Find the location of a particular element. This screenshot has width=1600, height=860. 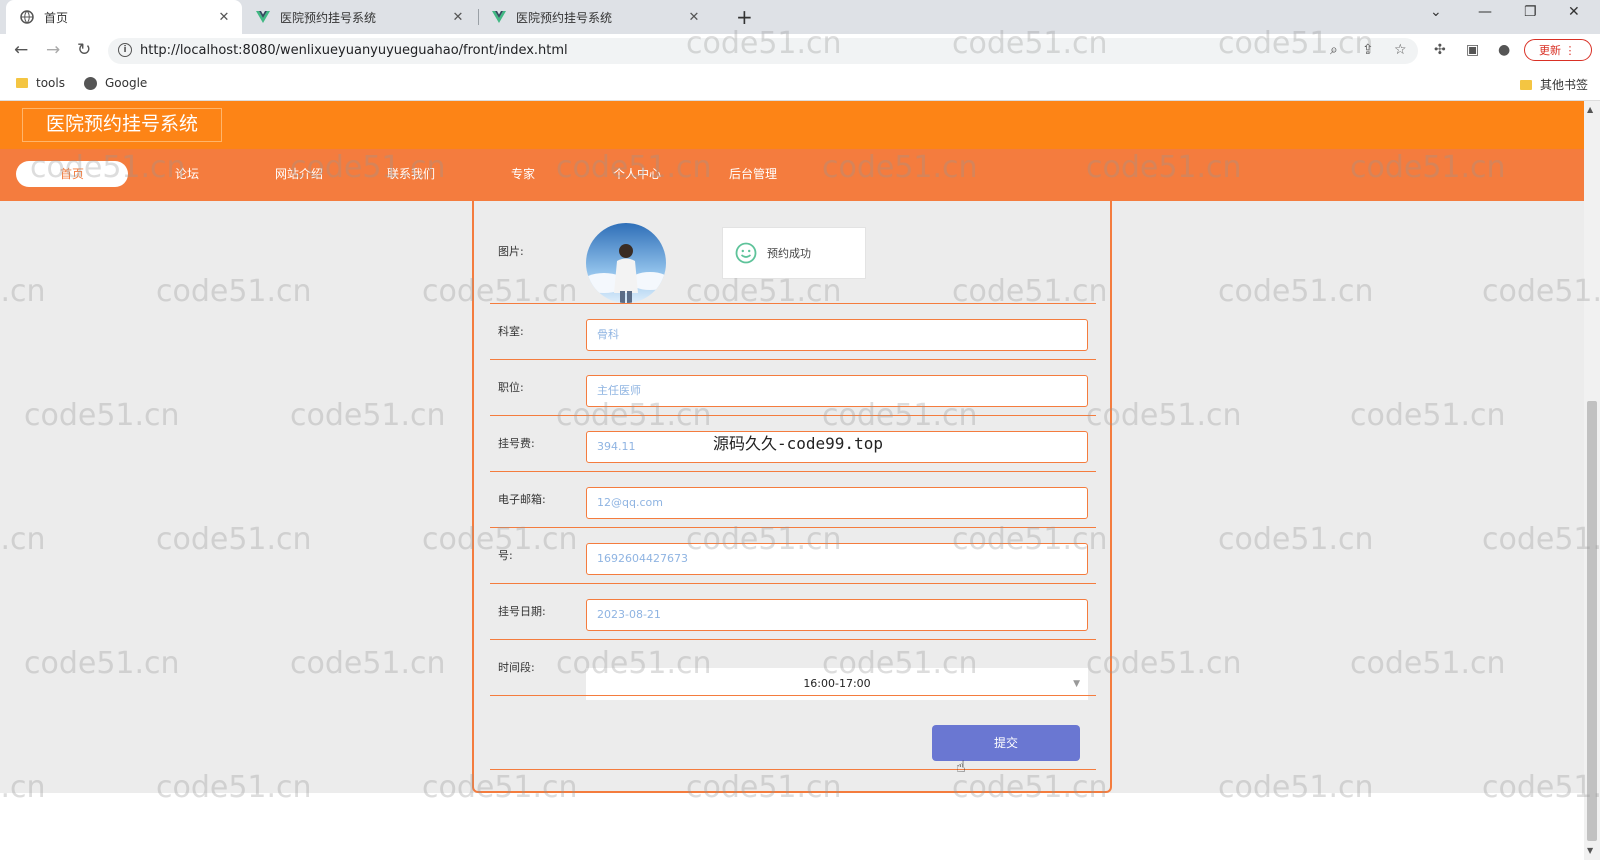

scroll-up-icon: ▲ is located at coordinates (1590, 109).